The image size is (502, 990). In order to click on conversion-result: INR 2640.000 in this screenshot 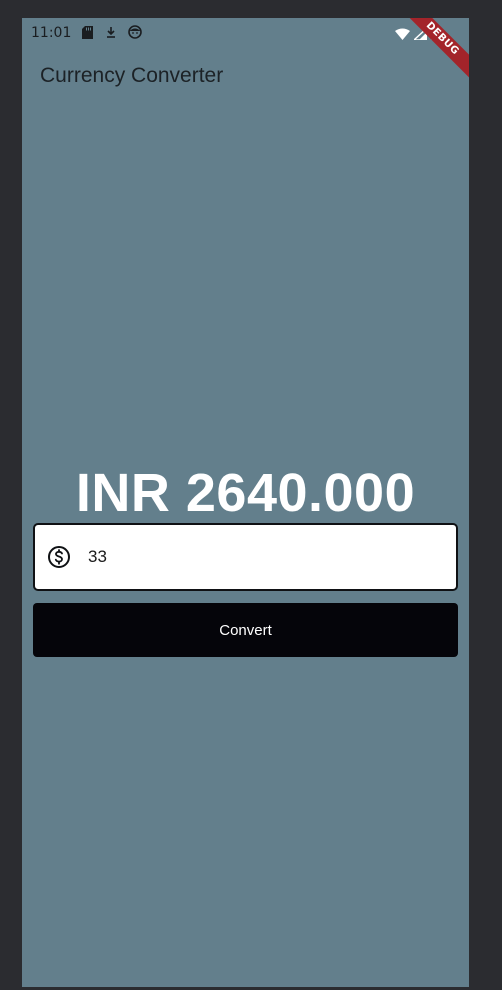, I will do `click(245, 493)`.